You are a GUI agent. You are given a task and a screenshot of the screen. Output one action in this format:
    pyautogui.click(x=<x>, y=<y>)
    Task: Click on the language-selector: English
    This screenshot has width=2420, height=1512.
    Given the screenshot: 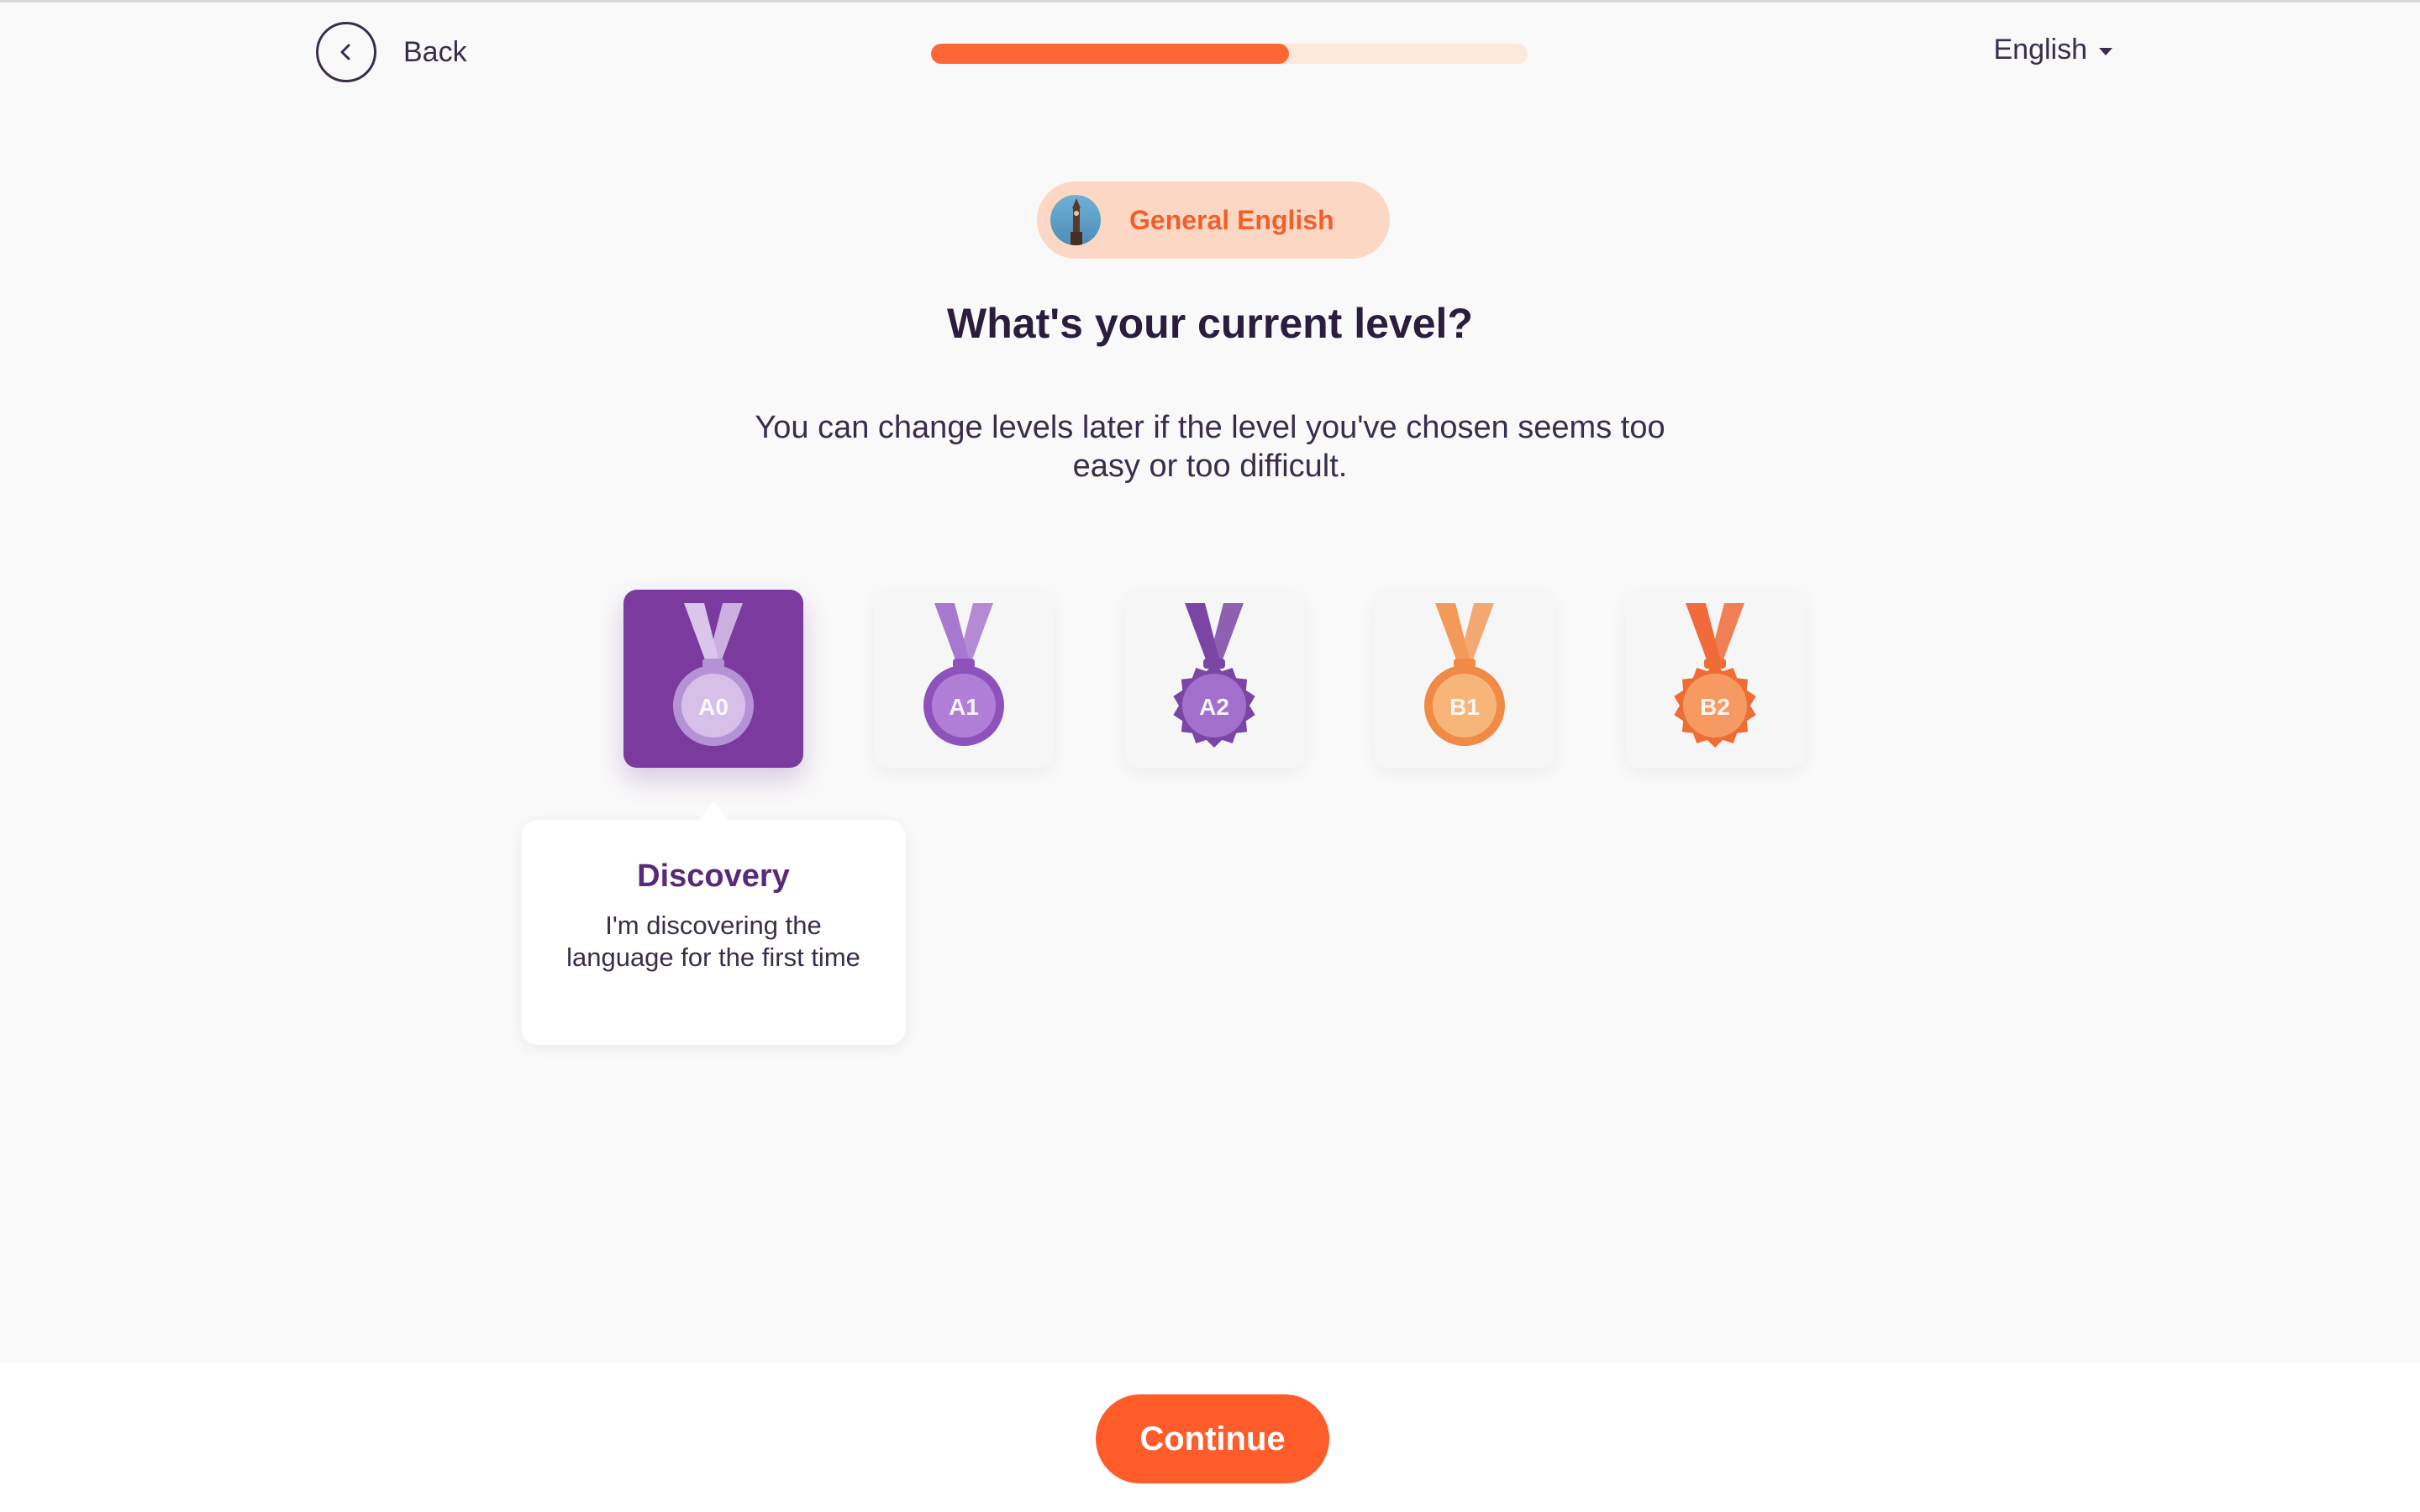 What is the action you would take?
    pyautogui.click(x=2052, y=50)
    